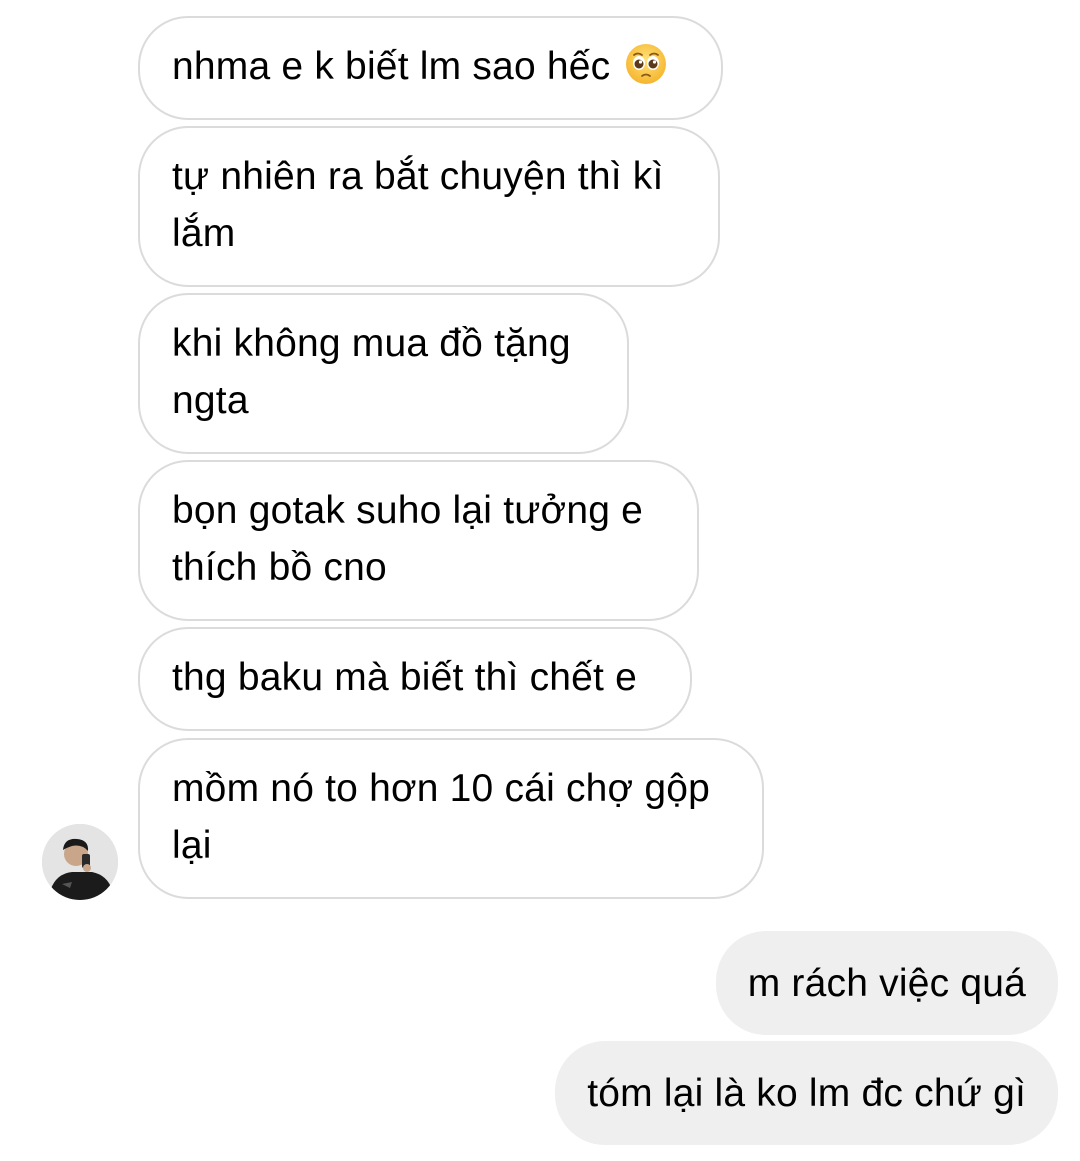 This screenshot has height=1161, width=1080. I want to click on incoming-message-bubble: bọn gotak suho lại tưởng e thích bồ cno, so click(418, 540).